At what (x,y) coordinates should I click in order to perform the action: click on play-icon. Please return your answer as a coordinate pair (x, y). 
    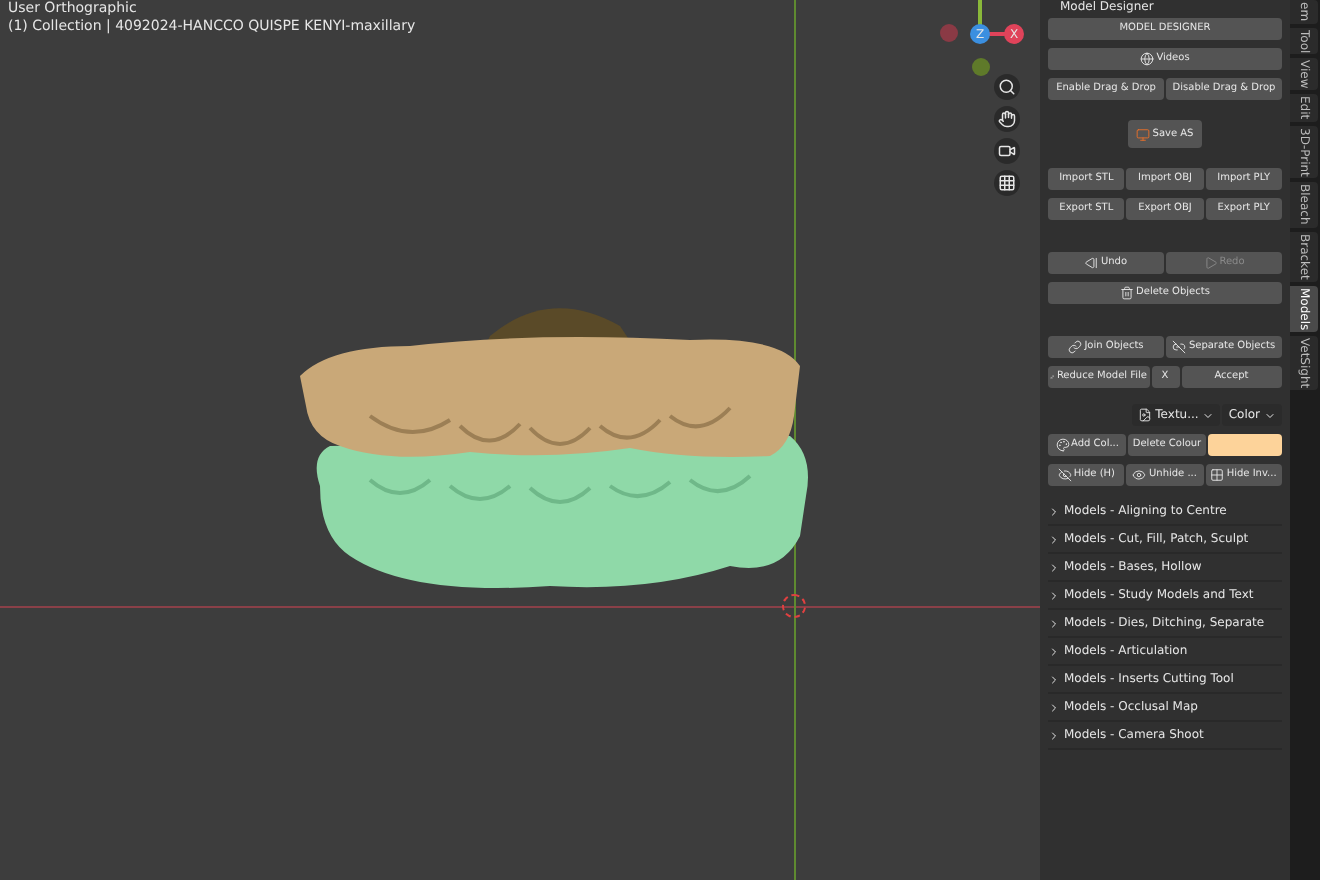
    Looking at the image, I should click on (1210, 263).